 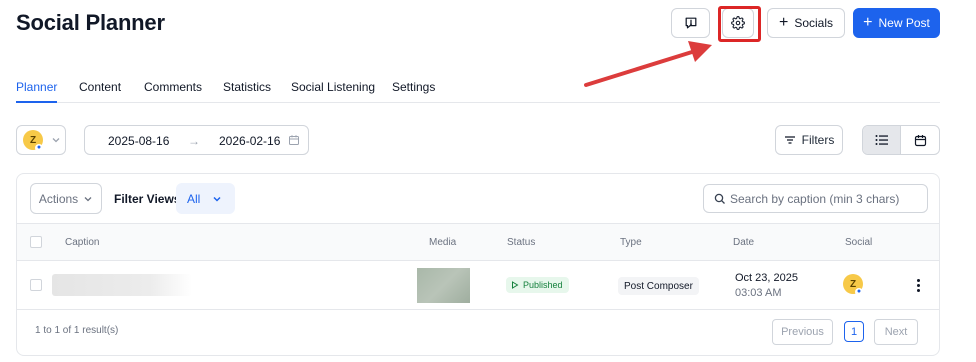 I want to click on feedback-button, so click(x=690, y=23).